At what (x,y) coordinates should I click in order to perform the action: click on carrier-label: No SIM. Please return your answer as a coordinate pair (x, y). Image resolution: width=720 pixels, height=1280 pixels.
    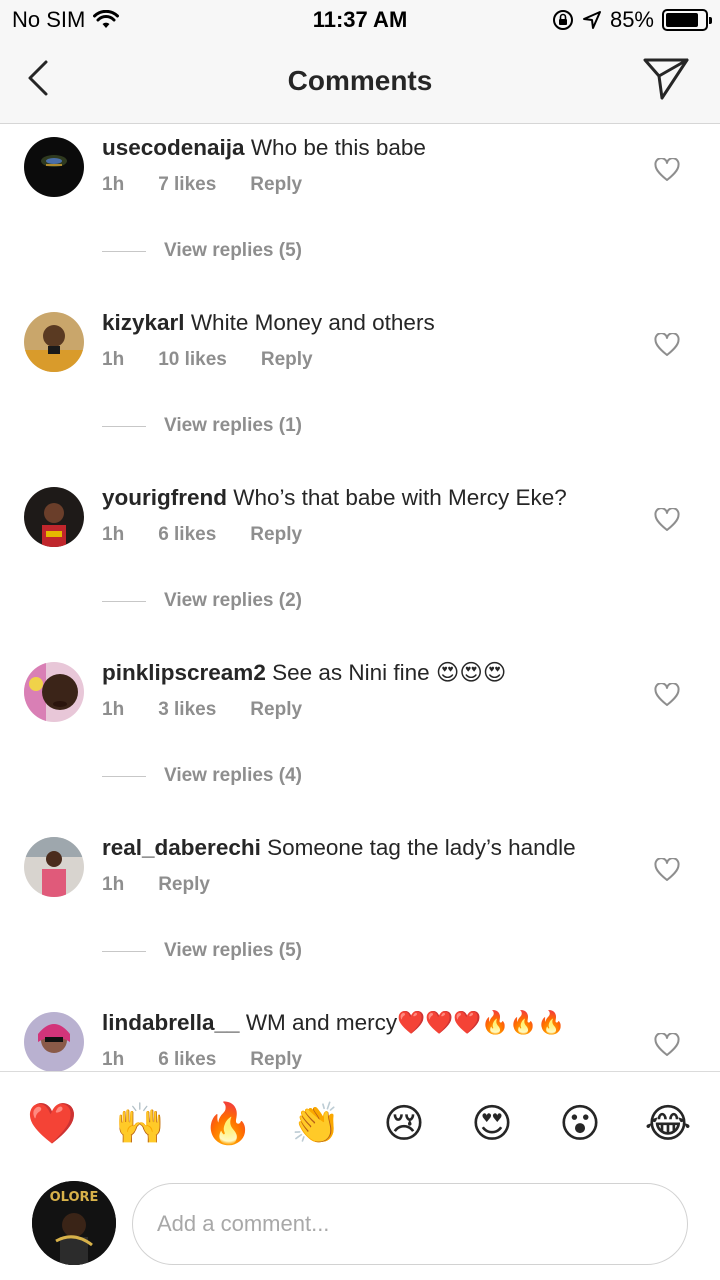
    Looking at the image, I should click on (49, 19).